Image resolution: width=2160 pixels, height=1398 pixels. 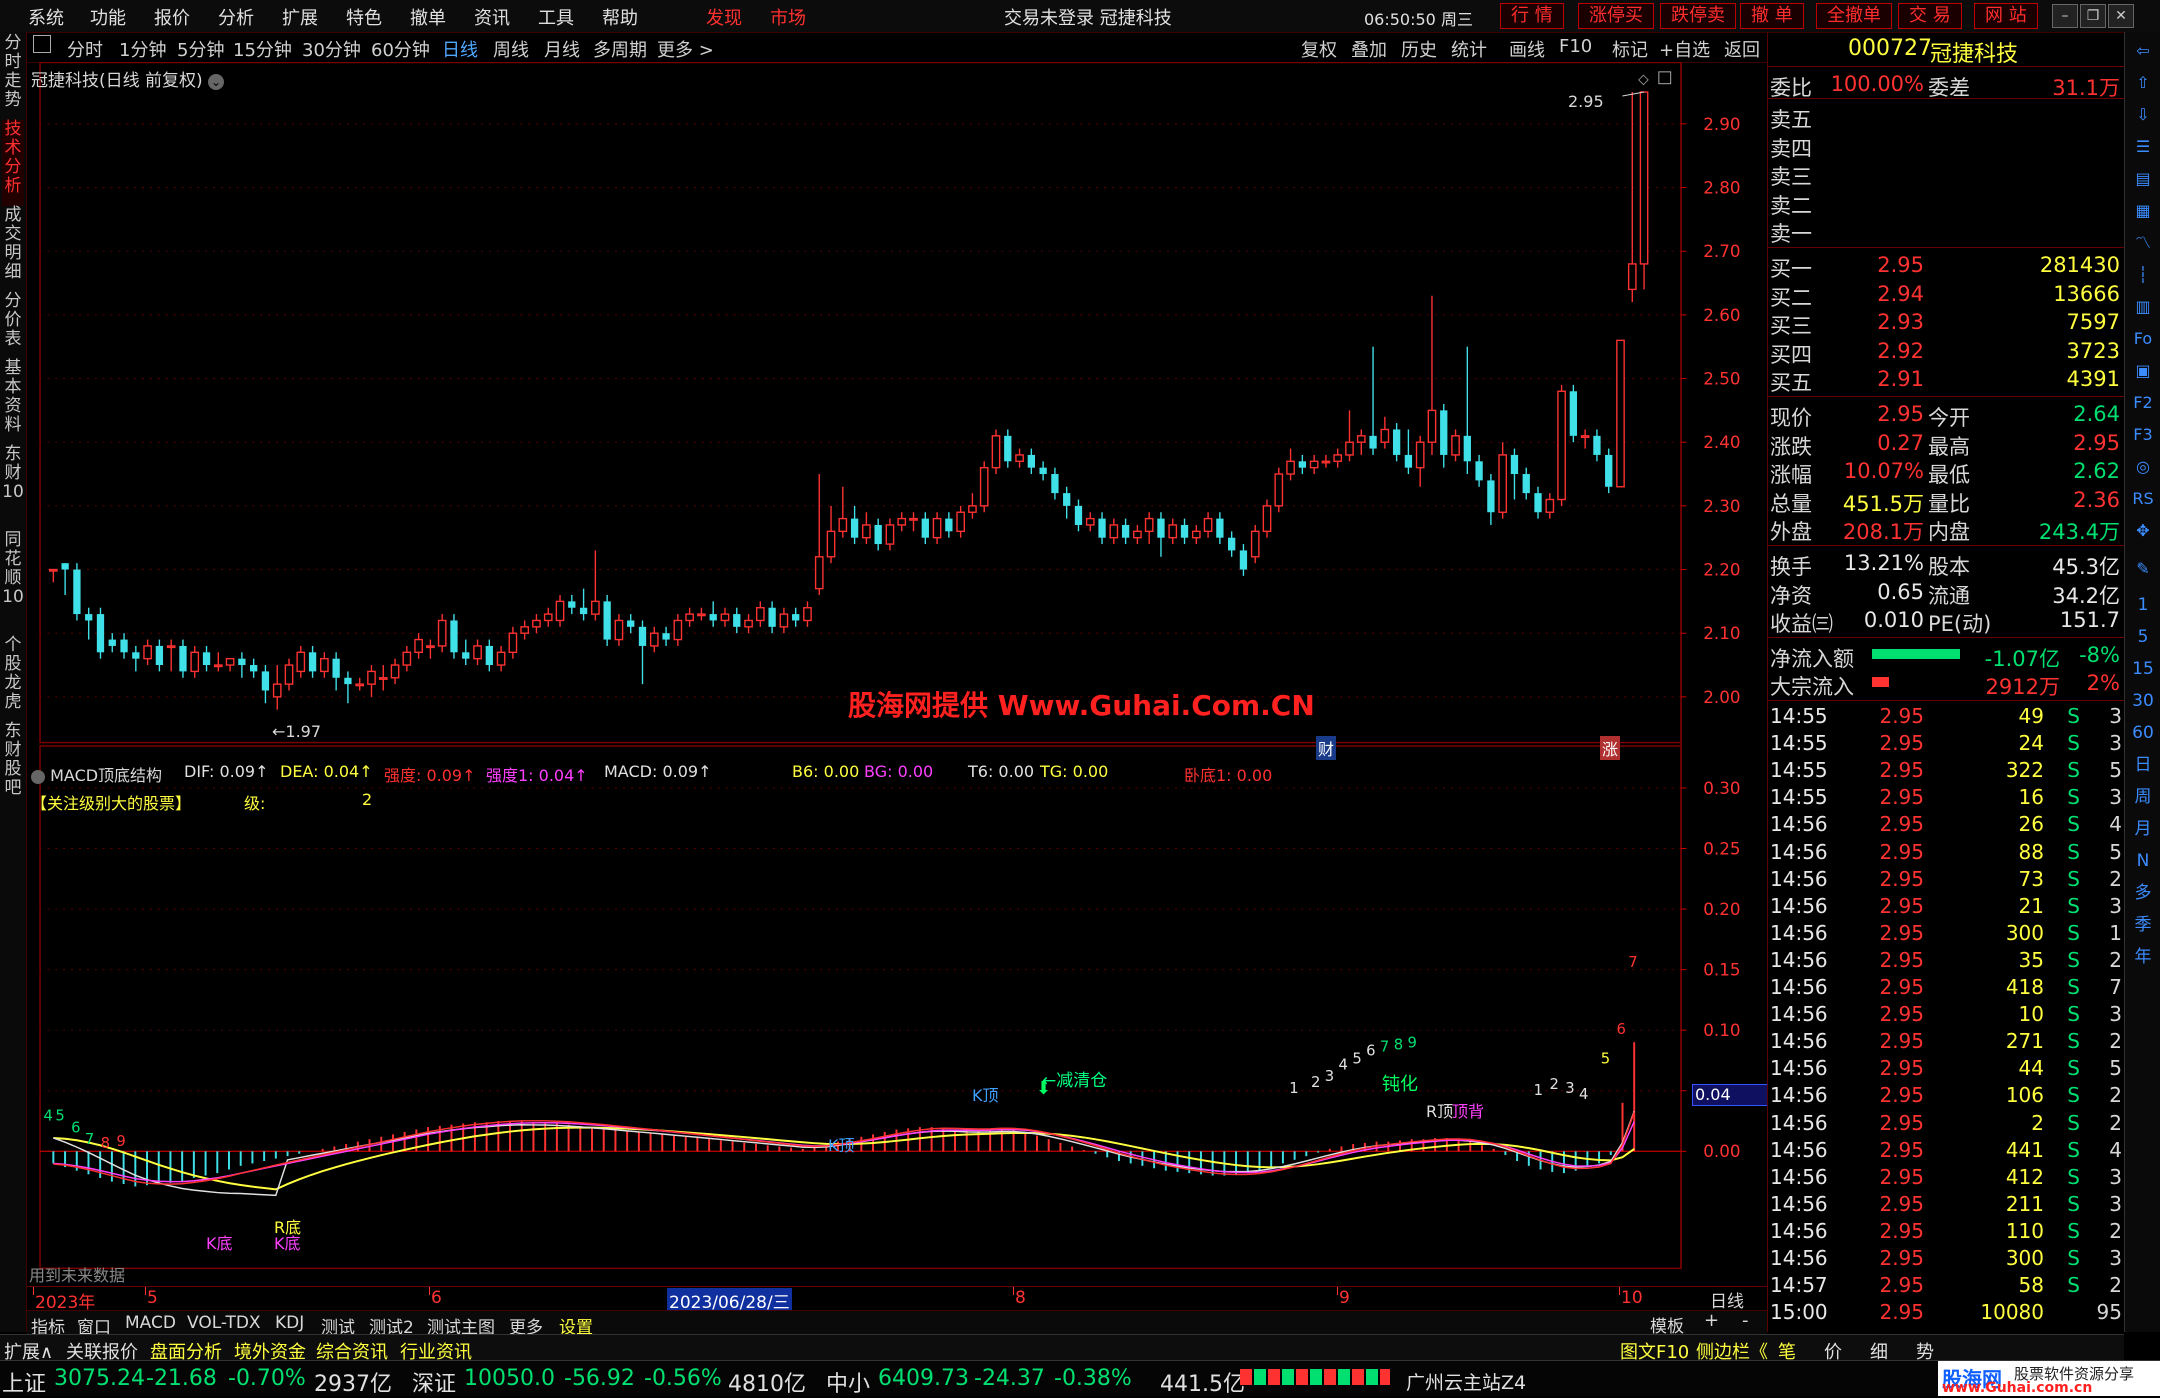 What do you see at coordinates (13, 77) in the screenshot?
I see `left-tab-0: 分时走势` at bounding box center [13, 77].